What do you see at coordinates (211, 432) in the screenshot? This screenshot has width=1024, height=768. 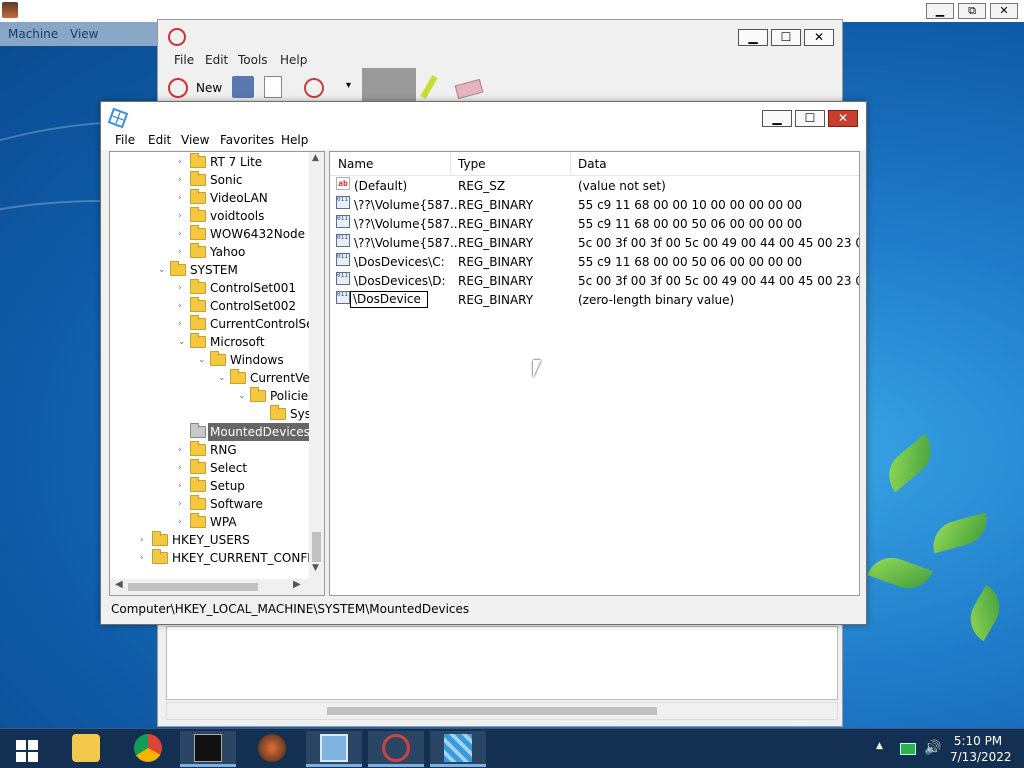 I see `tree-item: MountedDevices` at bounding box center [211, 432].